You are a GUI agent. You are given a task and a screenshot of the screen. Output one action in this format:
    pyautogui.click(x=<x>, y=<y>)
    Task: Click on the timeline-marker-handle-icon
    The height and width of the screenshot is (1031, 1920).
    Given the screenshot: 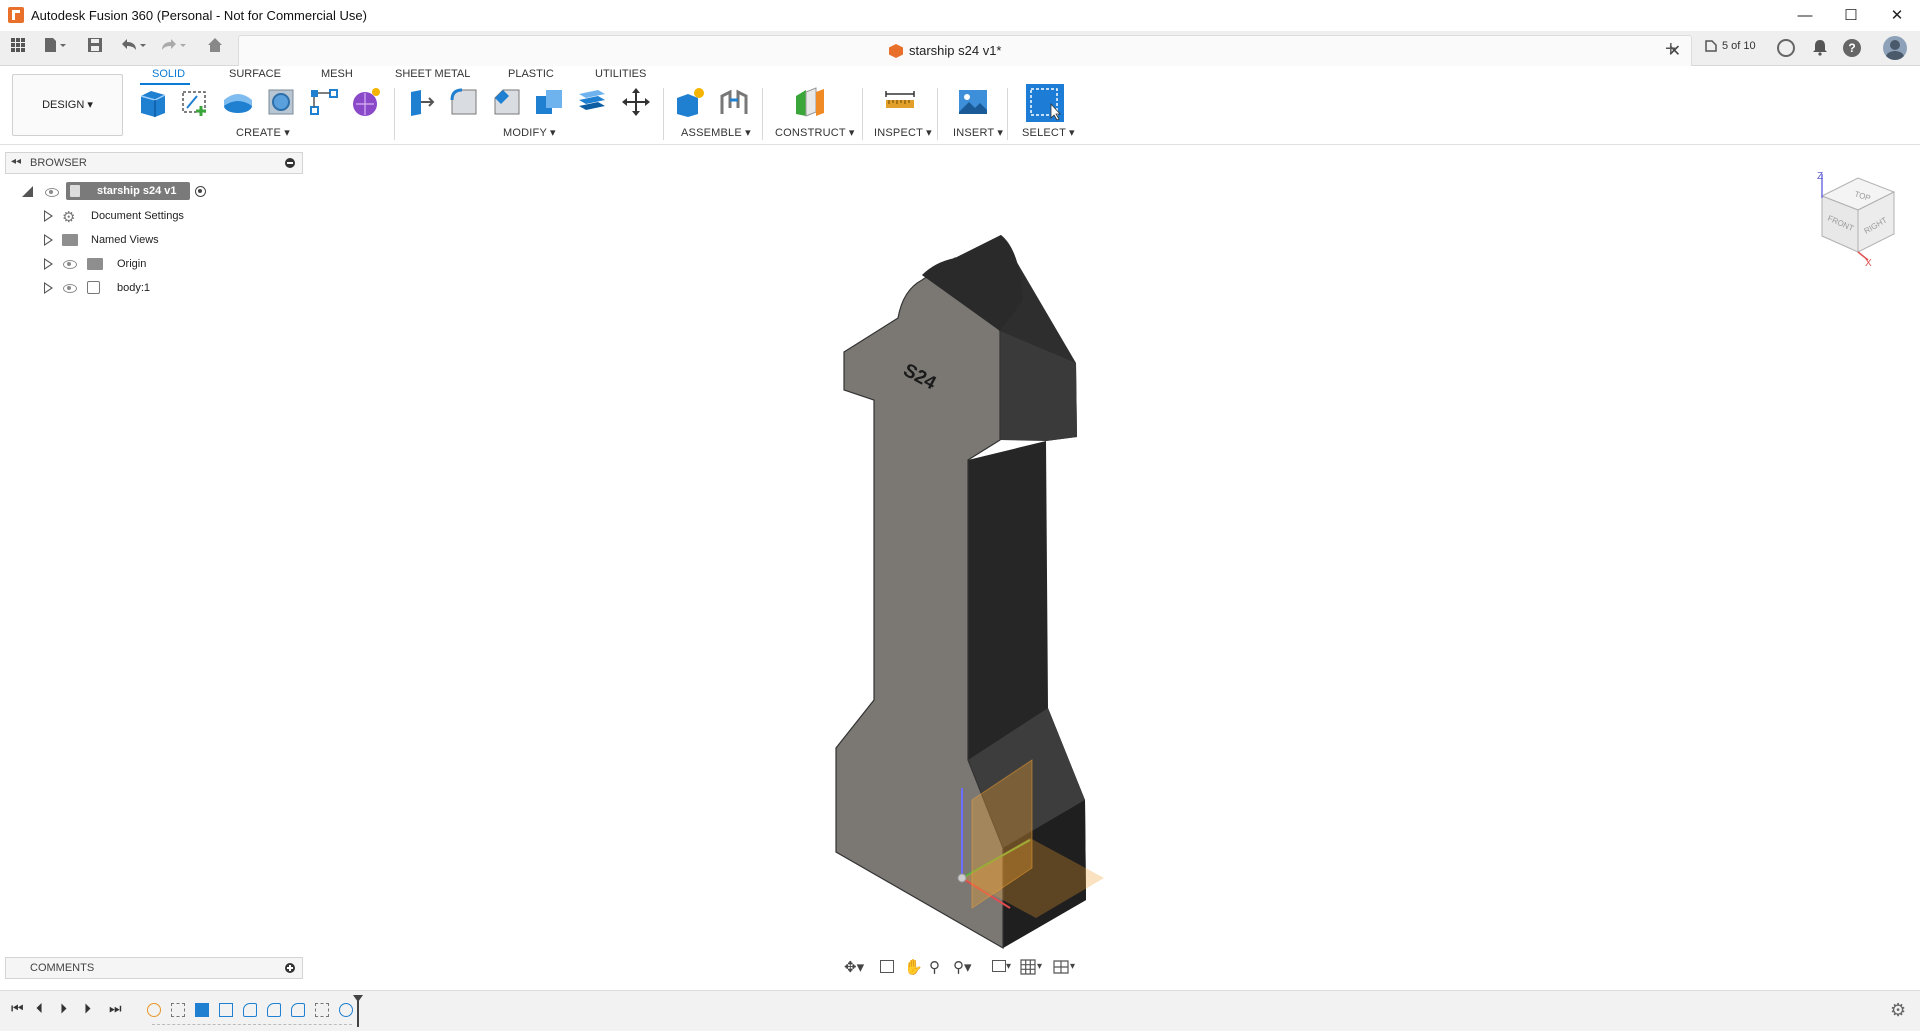 What is the action you would take?
    pyautogui.click(x=358, y=998)
    